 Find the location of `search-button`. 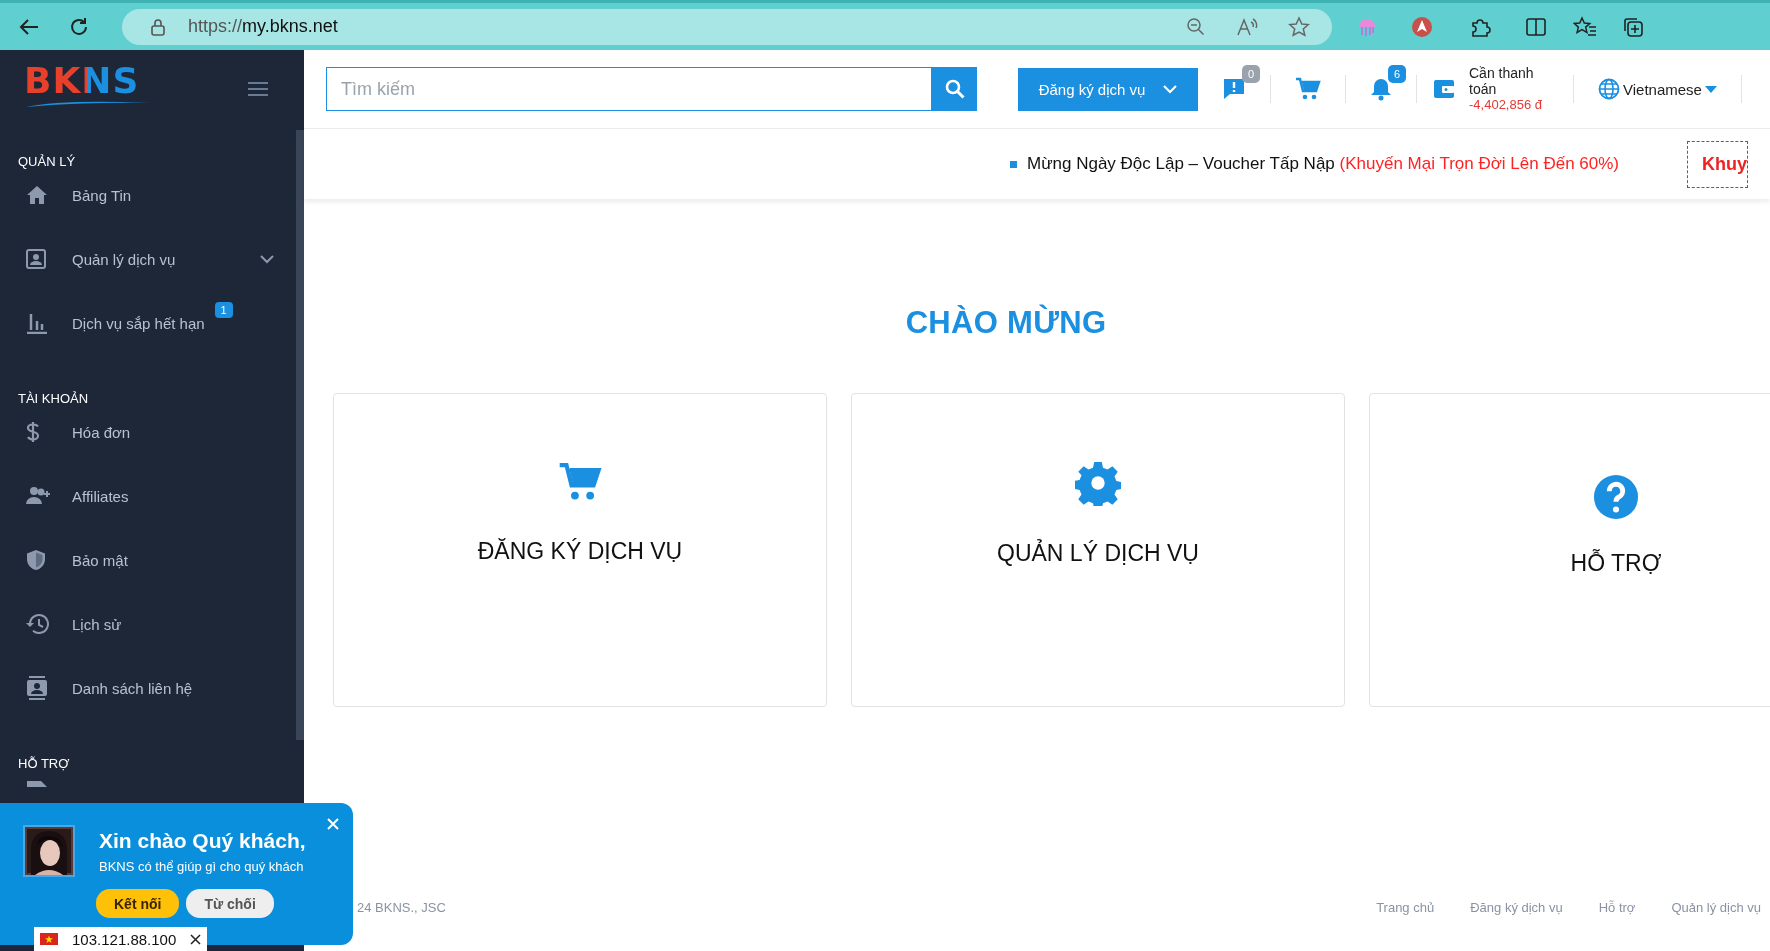

search-button is located at coordinates (954, 89).